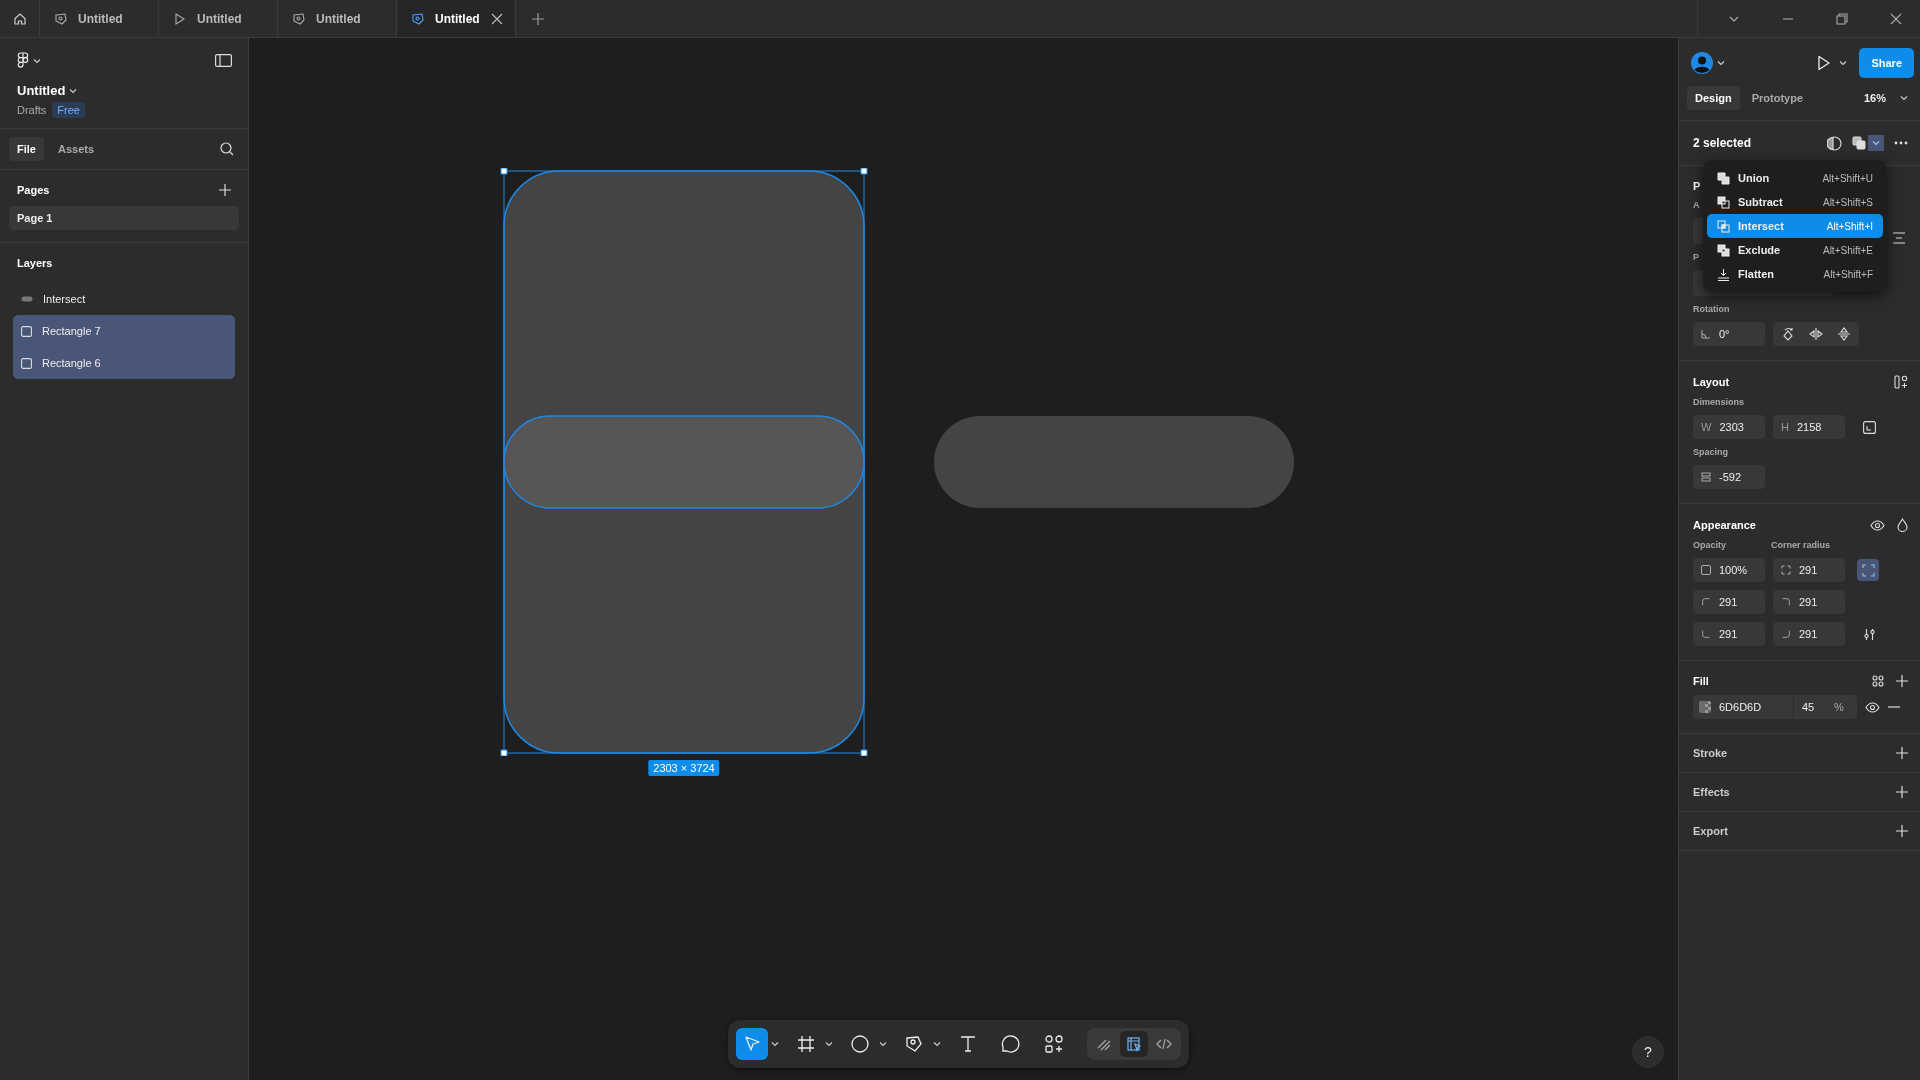  I want to click on menu-item: Union Alt+Shift+U, so click(1795, 178).